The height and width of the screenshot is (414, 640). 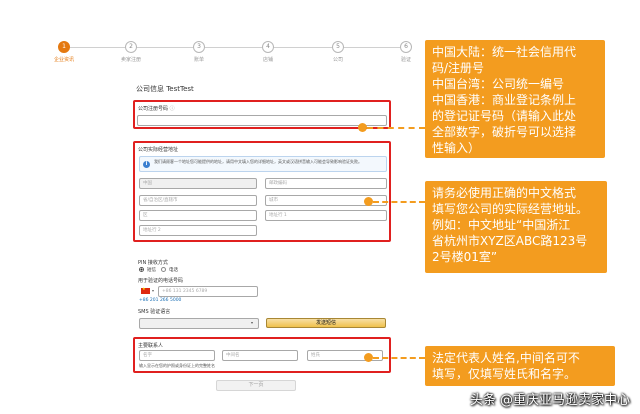 What do you see at coordinates (198, 215) in the screenshot?
I see `district-input: 区` at bounding box center [198, 215].